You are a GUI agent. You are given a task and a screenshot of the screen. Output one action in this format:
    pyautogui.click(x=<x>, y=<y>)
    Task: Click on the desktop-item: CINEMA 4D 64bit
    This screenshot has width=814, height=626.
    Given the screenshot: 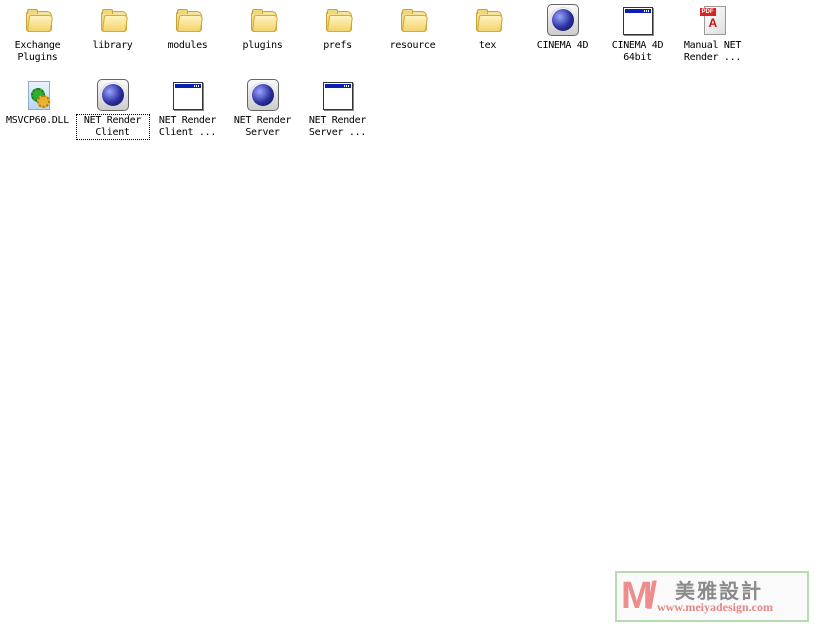 What is the action you would take?
    pyautogui.click(x=637, y=41)
    